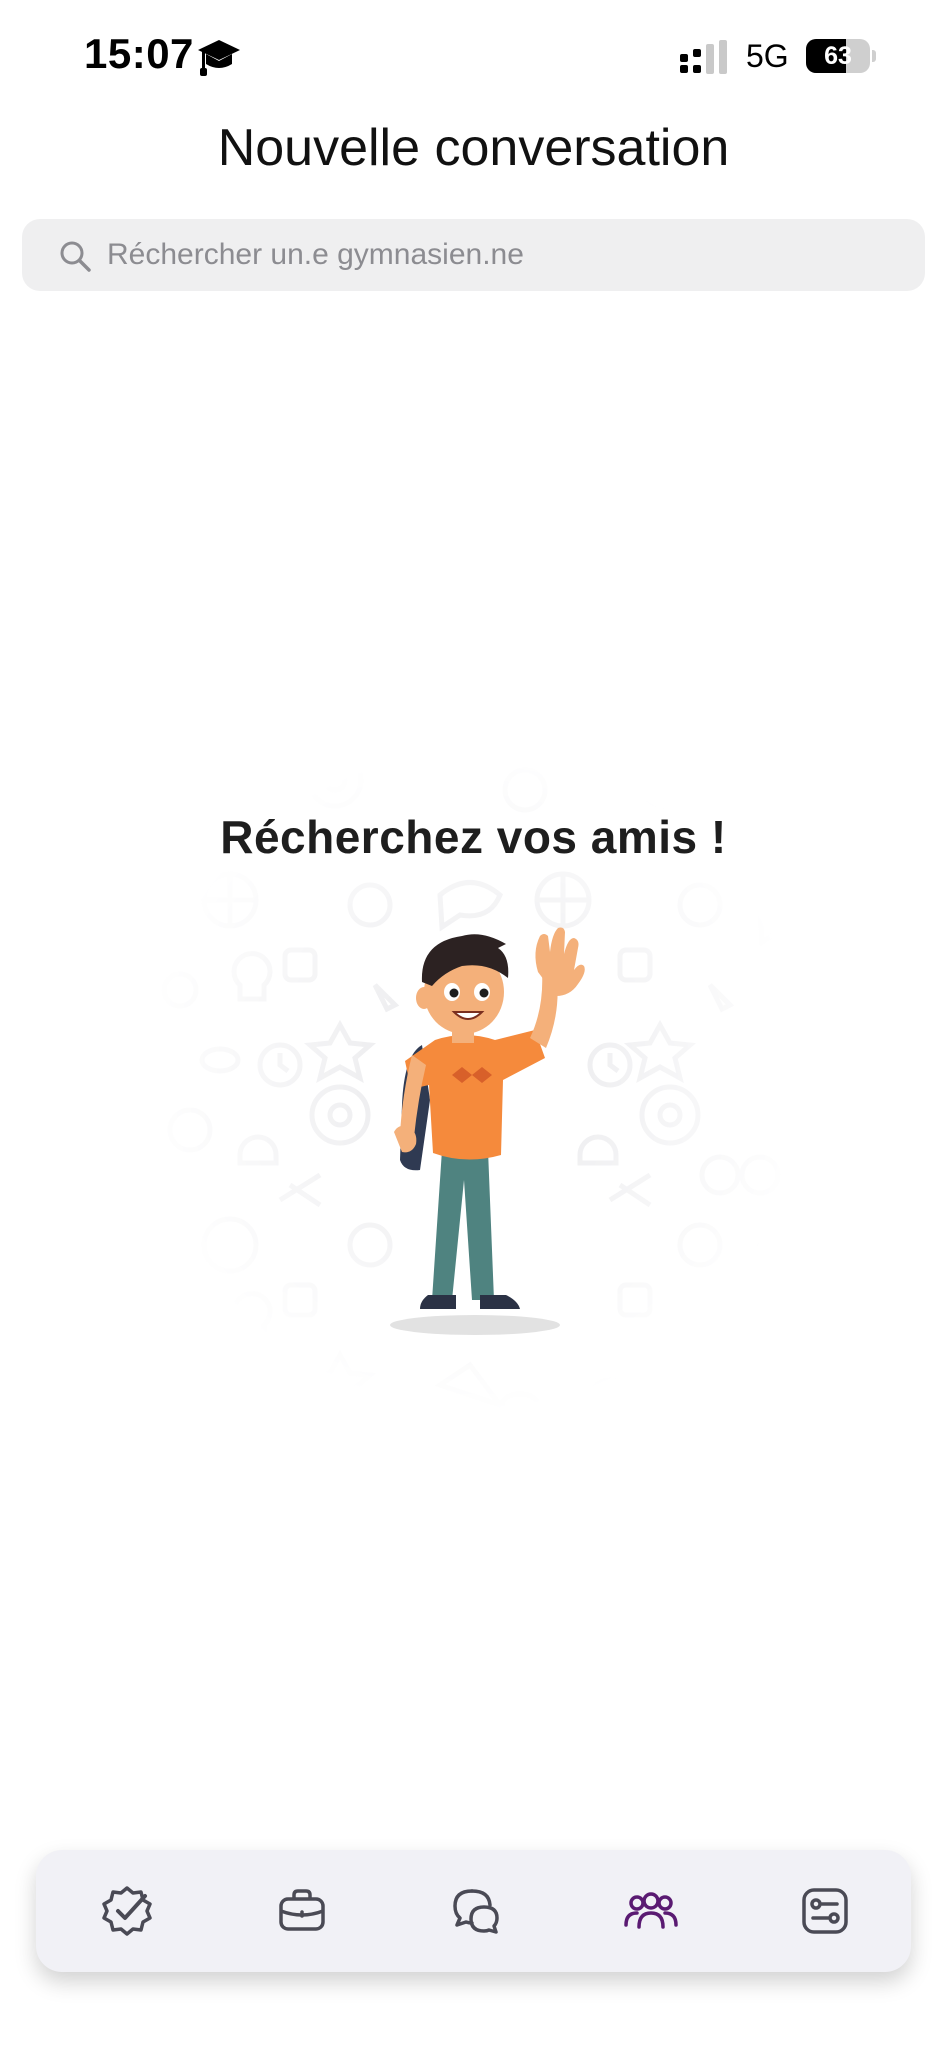  I want to click on status-bar: 15:07 5G 63, so click(473, 55).